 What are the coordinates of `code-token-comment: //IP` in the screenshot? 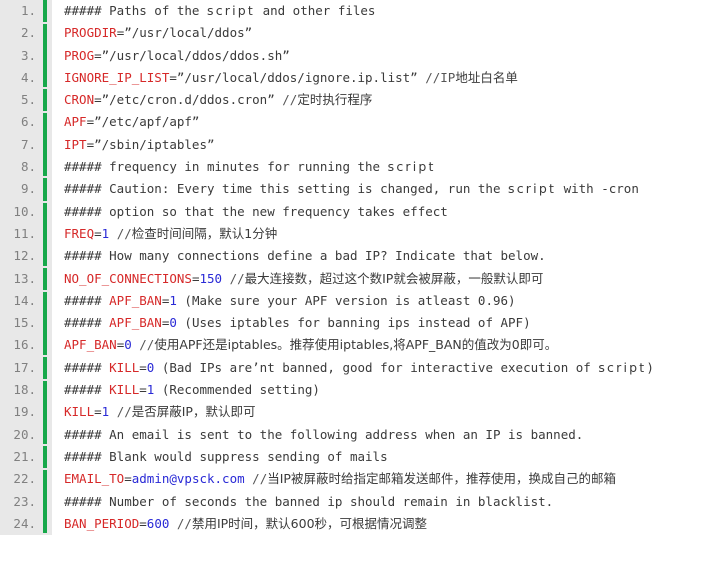 It's located at (440, 77).